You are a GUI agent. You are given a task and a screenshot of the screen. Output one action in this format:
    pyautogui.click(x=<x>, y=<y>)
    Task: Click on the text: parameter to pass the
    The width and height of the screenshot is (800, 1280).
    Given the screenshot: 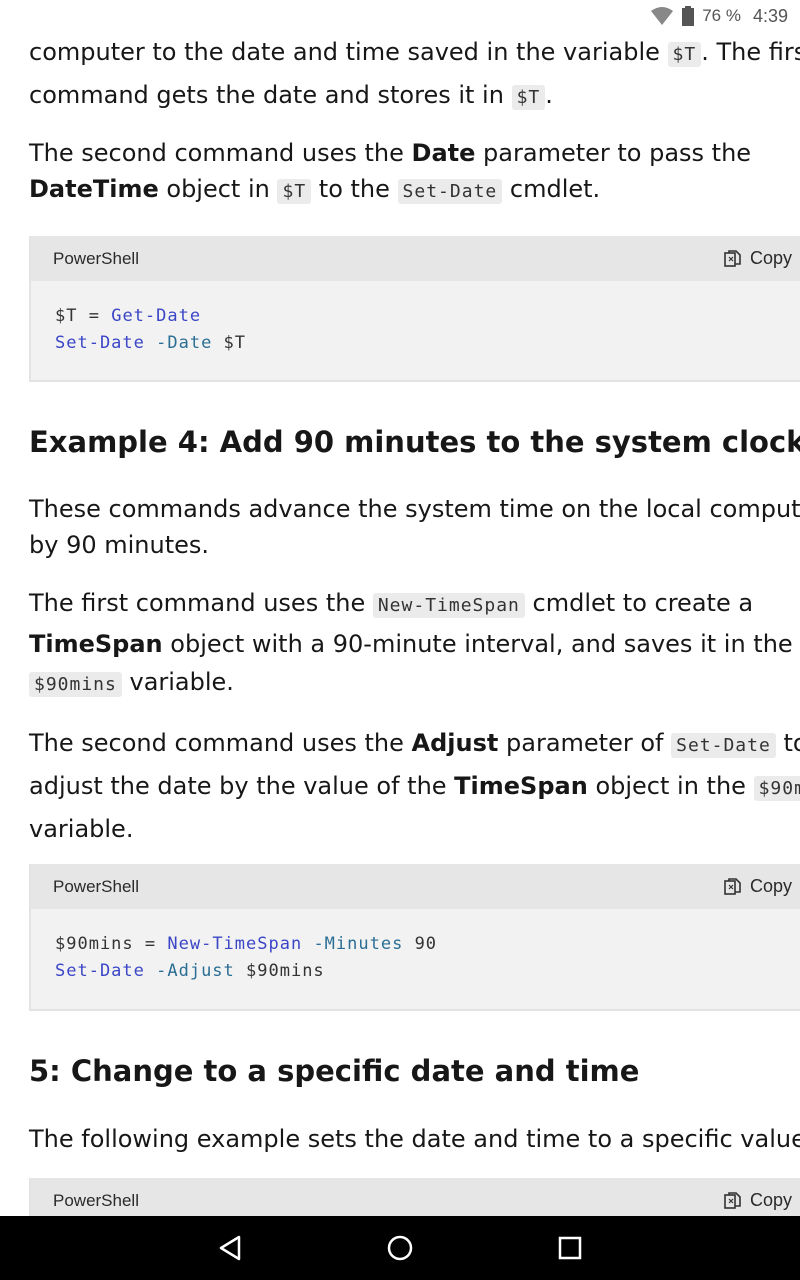 What is the action you would take?
    pyautogui.click(x=613, y=153)
    